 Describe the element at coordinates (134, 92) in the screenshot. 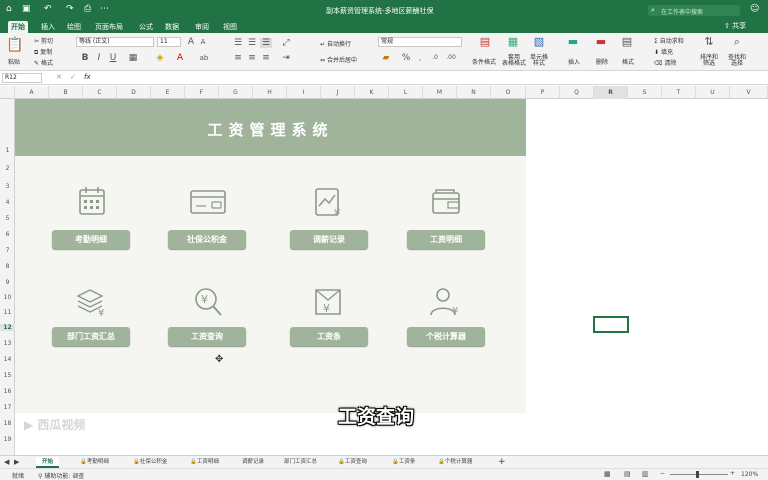

I see `column-header: D` at that location.